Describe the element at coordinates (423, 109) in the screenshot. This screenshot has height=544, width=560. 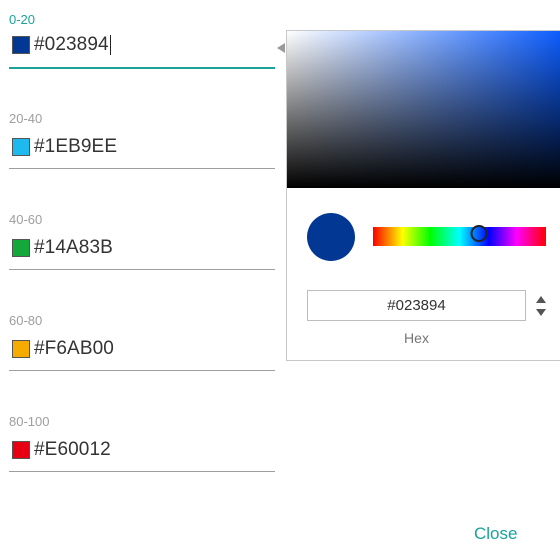
I see `saturation-brightness-area` at that location.